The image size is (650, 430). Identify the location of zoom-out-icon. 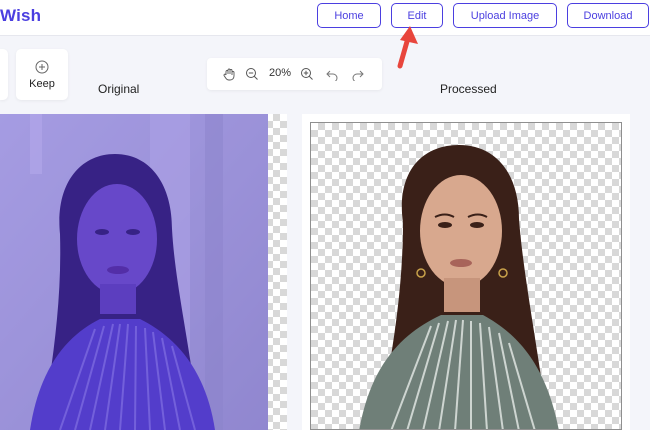
(252, 74).